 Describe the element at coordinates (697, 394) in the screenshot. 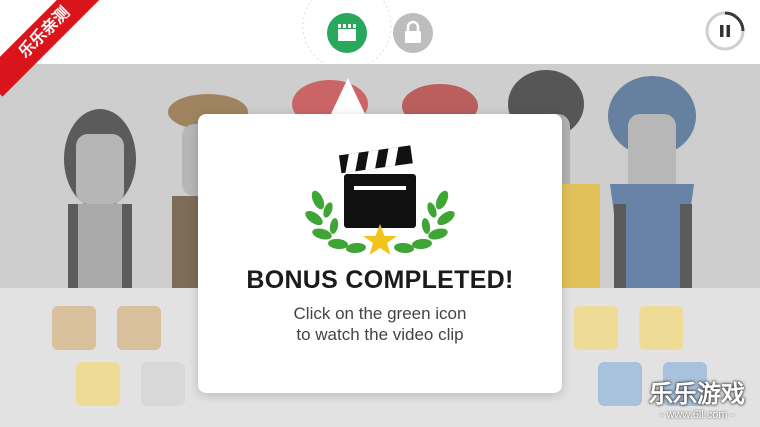

I see `watermark-title: 乐乐游戏` at that location.